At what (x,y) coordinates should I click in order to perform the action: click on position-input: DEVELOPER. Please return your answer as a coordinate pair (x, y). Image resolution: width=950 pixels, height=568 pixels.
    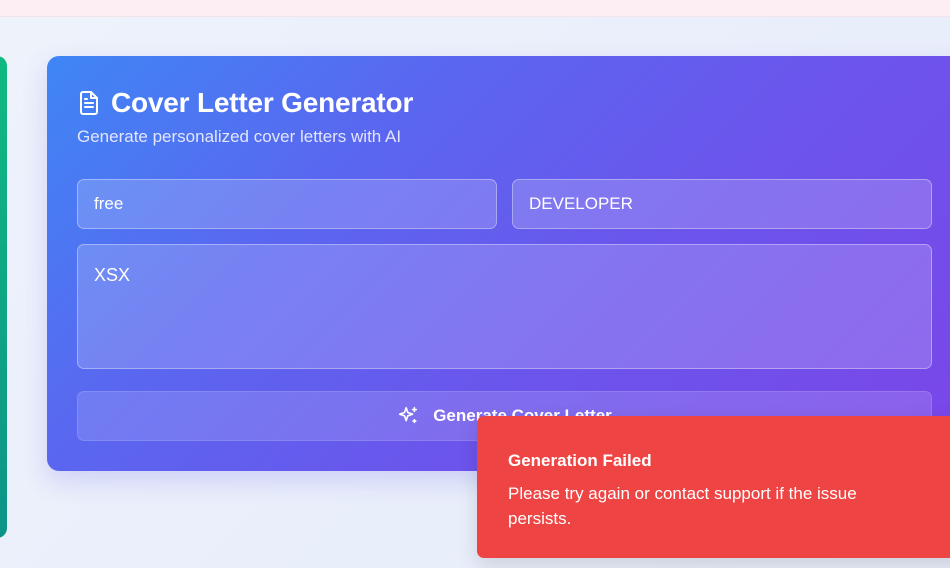
    Looking at the image, I should click on (722, 204).